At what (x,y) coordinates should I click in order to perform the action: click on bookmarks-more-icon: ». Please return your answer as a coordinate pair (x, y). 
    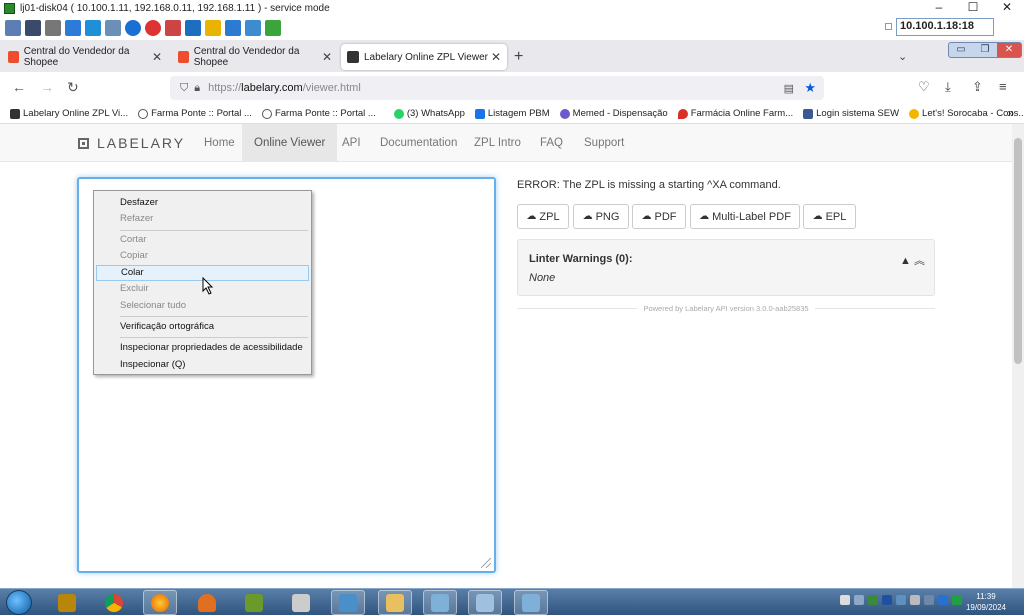
    Looking at the image, I should click on (1010, 113).